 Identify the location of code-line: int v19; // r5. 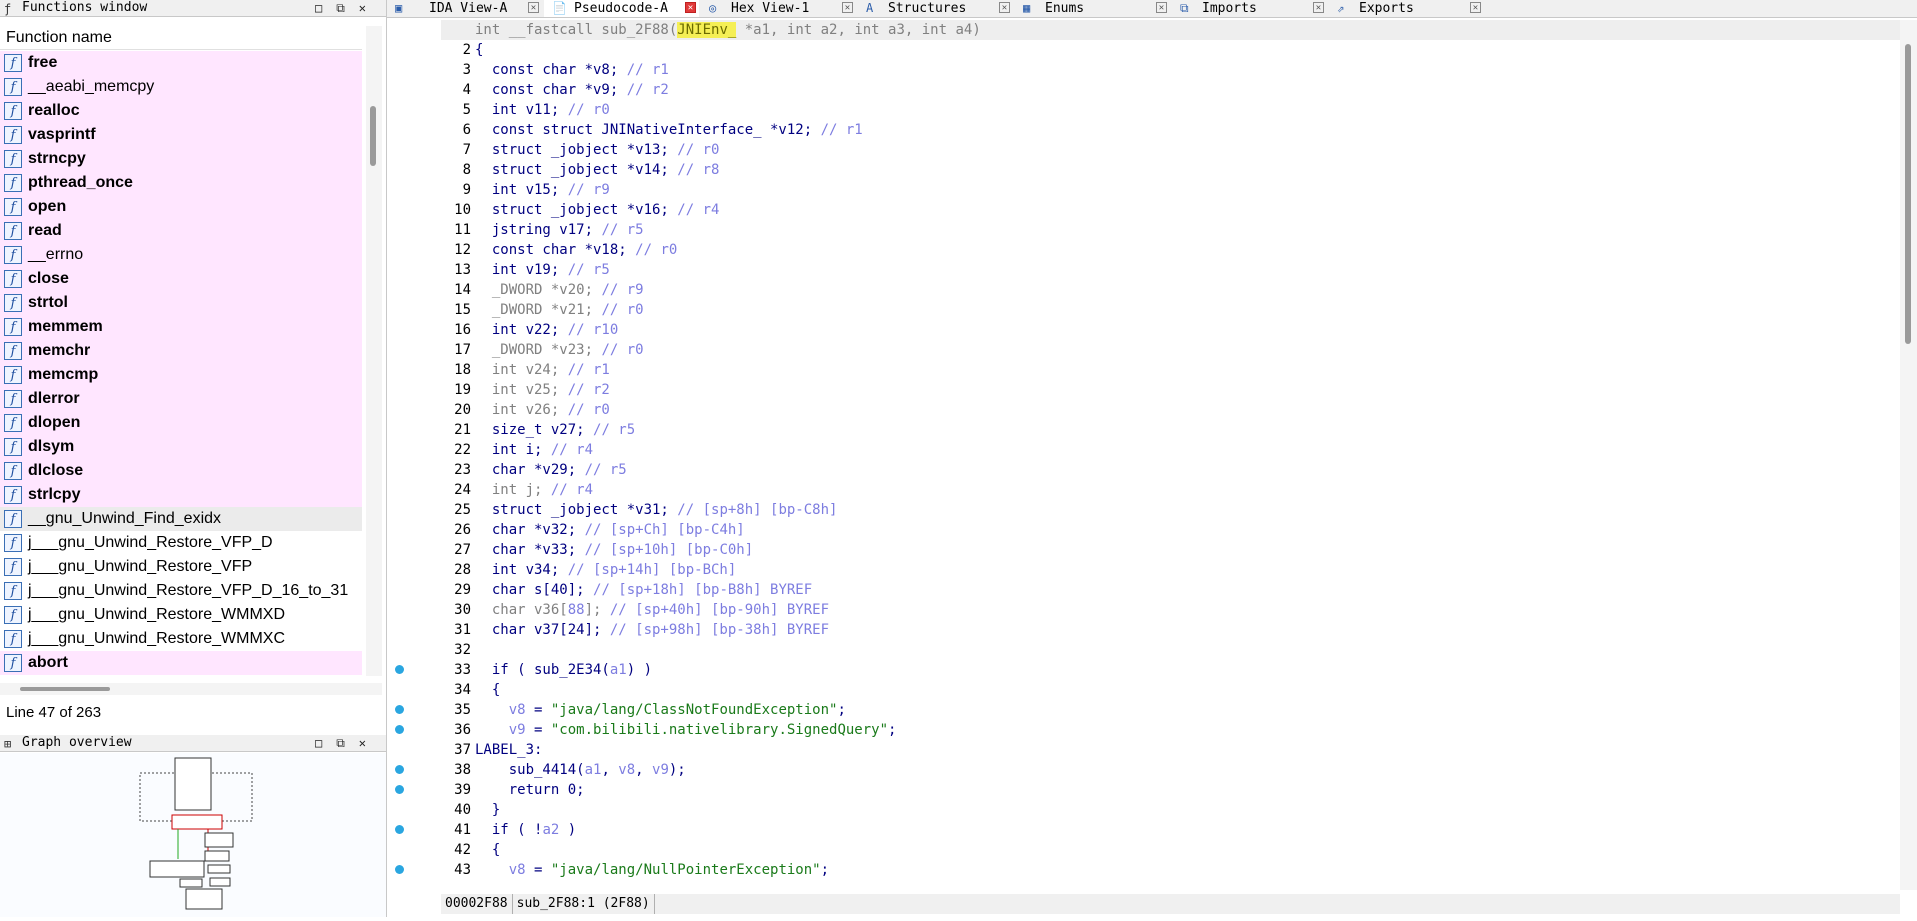
(1171, 270).